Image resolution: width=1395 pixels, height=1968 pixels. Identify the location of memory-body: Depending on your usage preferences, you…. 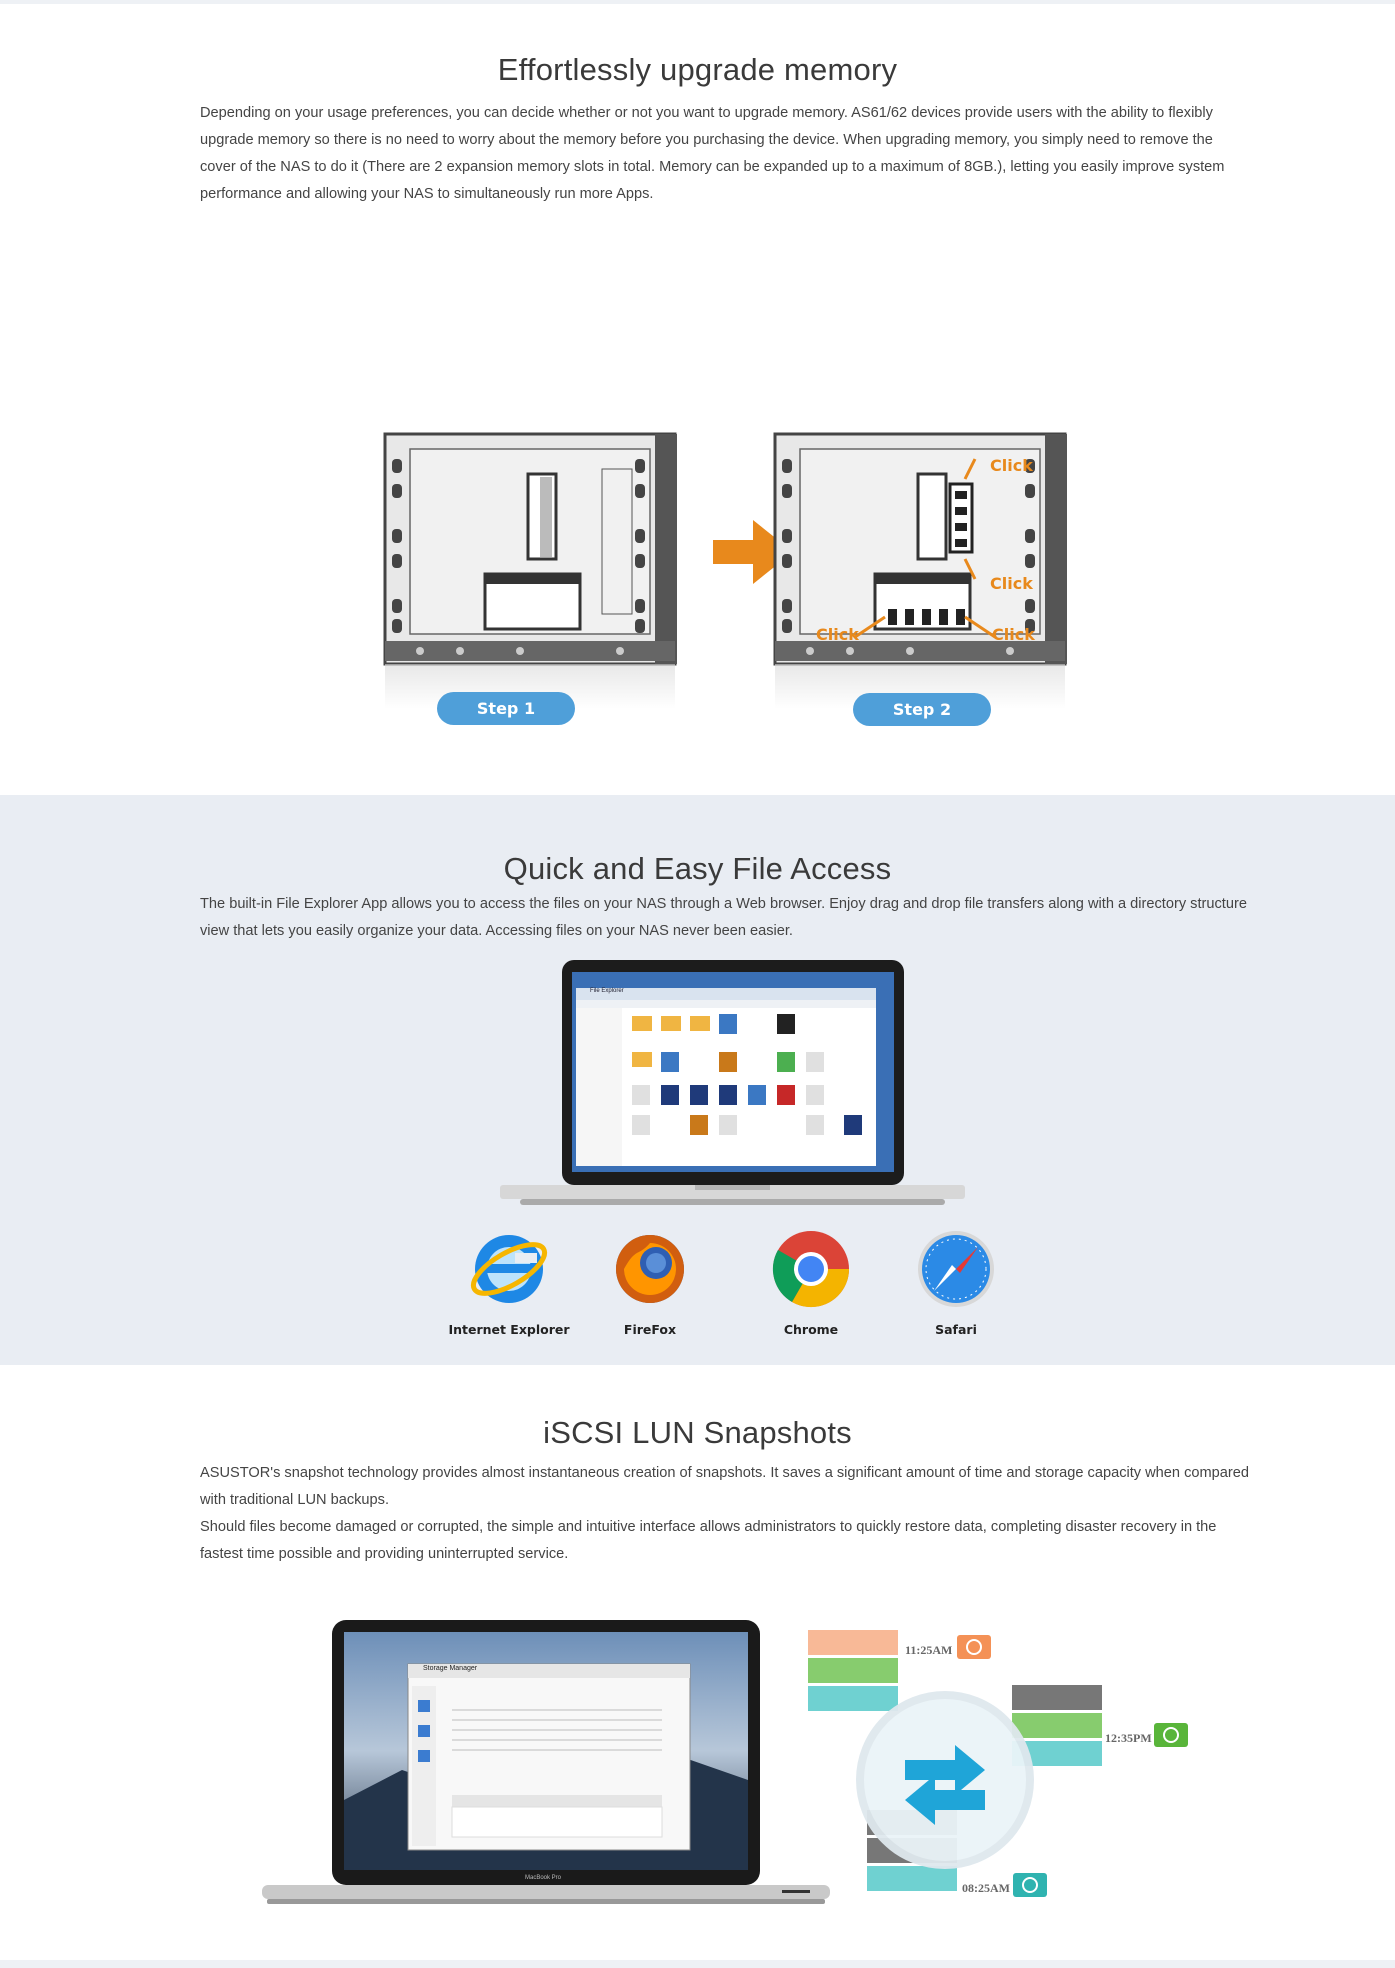
(712, 153).